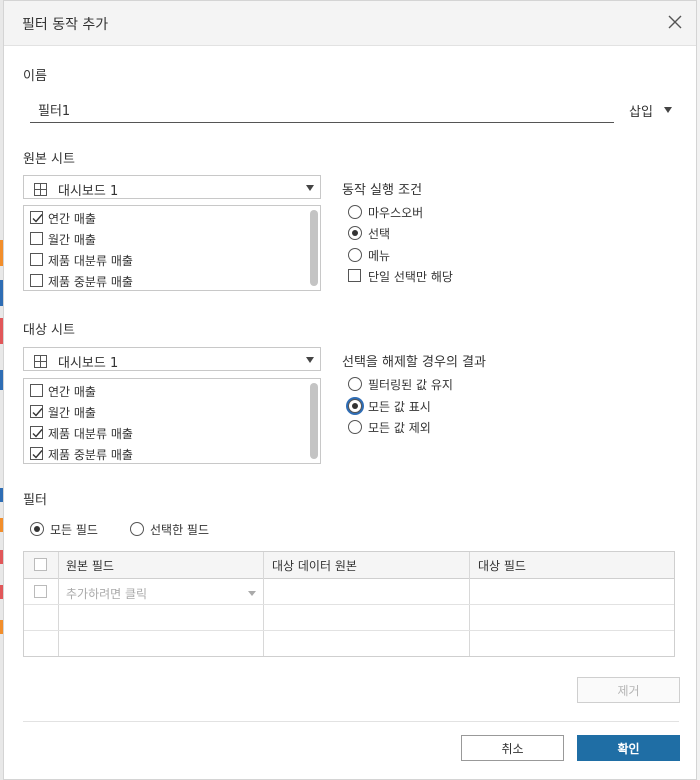 The image size is (700, 780). I want to click on radio-label: 모든 값 제외, so click(399, 428).